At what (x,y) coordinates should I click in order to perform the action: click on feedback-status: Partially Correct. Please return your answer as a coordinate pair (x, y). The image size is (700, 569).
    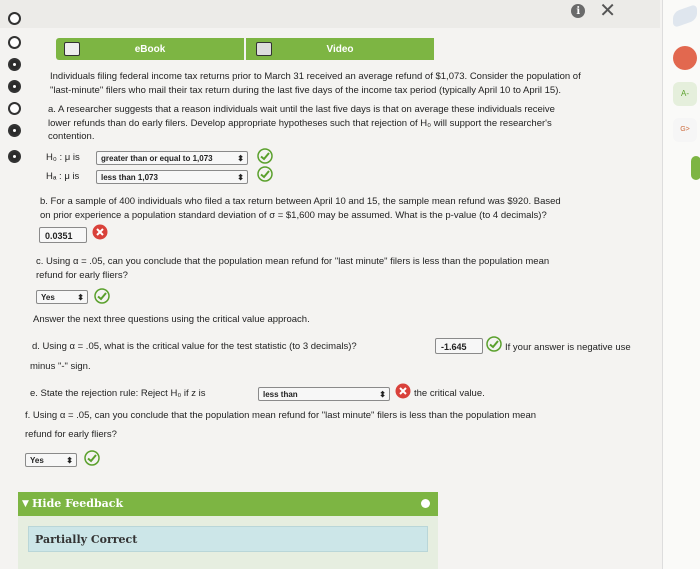
    Looking at the image, I should click on (228, 539).